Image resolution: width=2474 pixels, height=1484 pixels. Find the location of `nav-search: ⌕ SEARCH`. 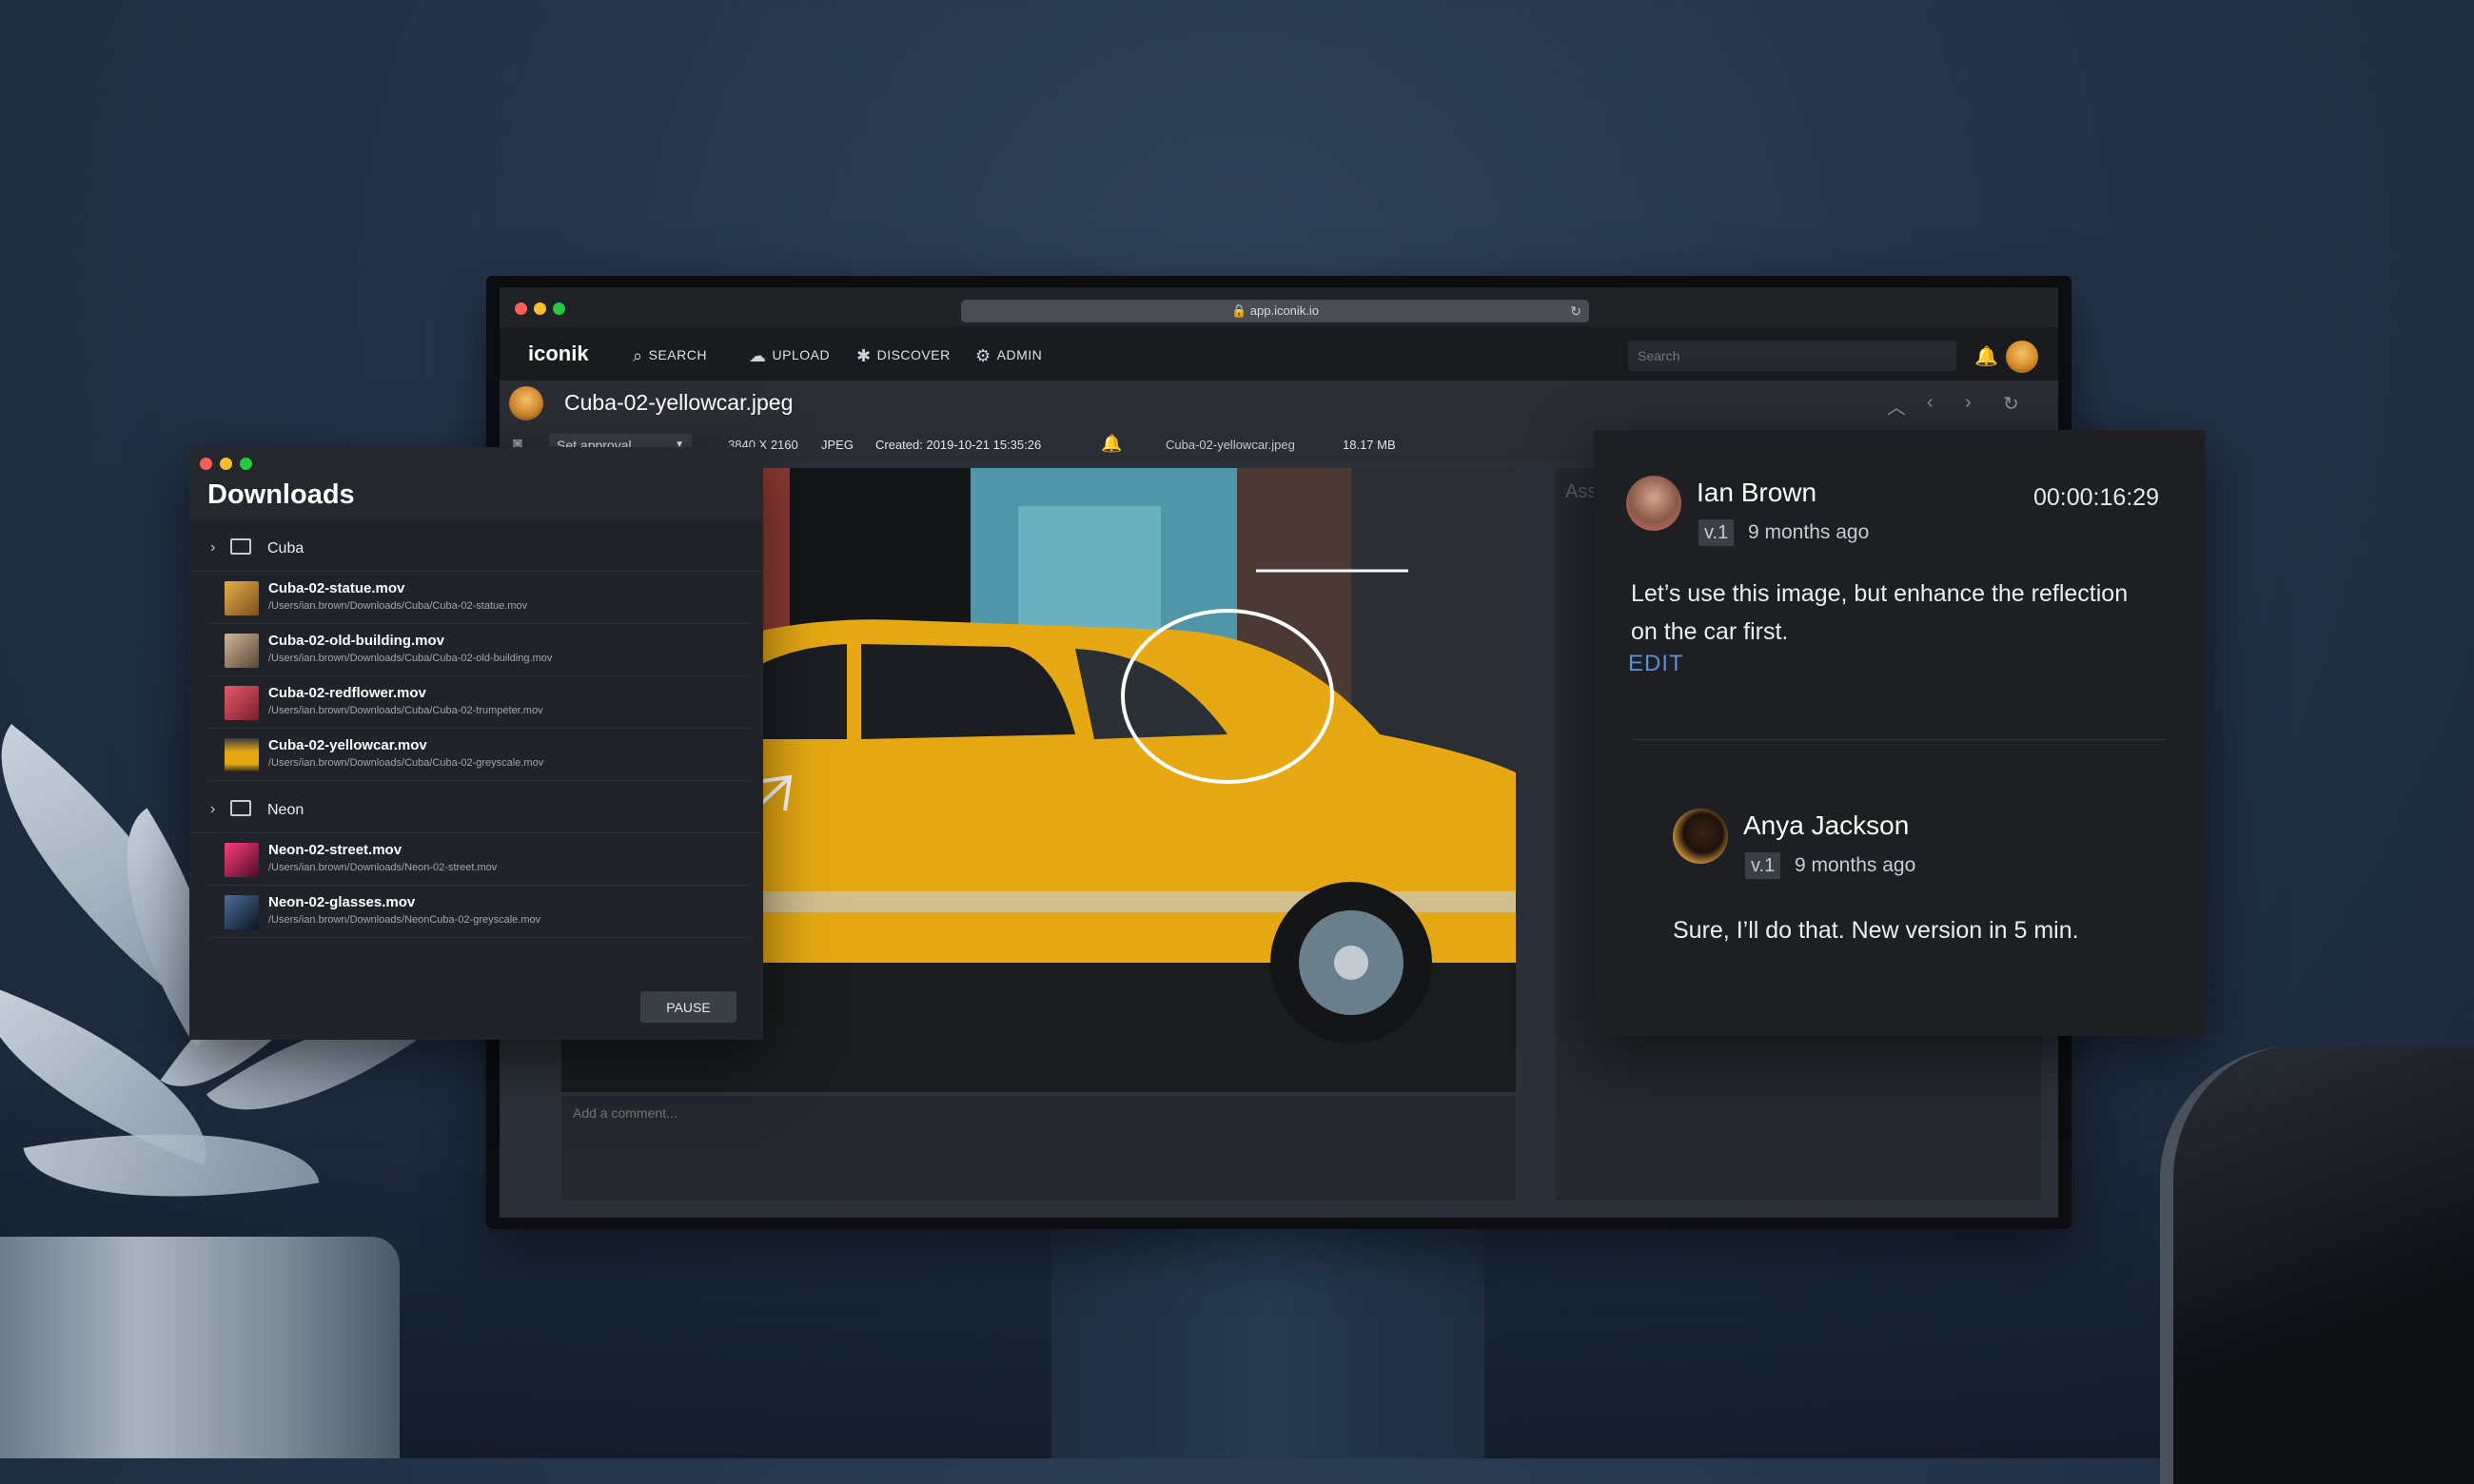

nav-search: ⌕ SEARCH is located at coordinates (670, 356).